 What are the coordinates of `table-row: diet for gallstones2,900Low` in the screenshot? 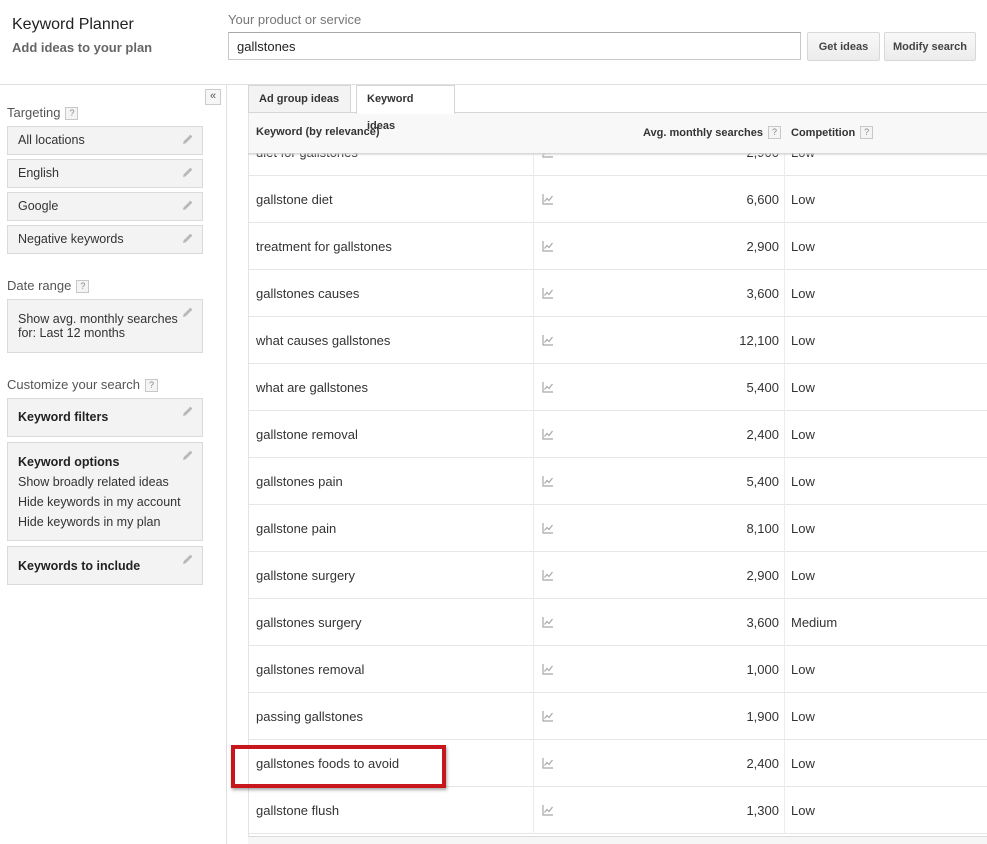 It's located at (618, 164).